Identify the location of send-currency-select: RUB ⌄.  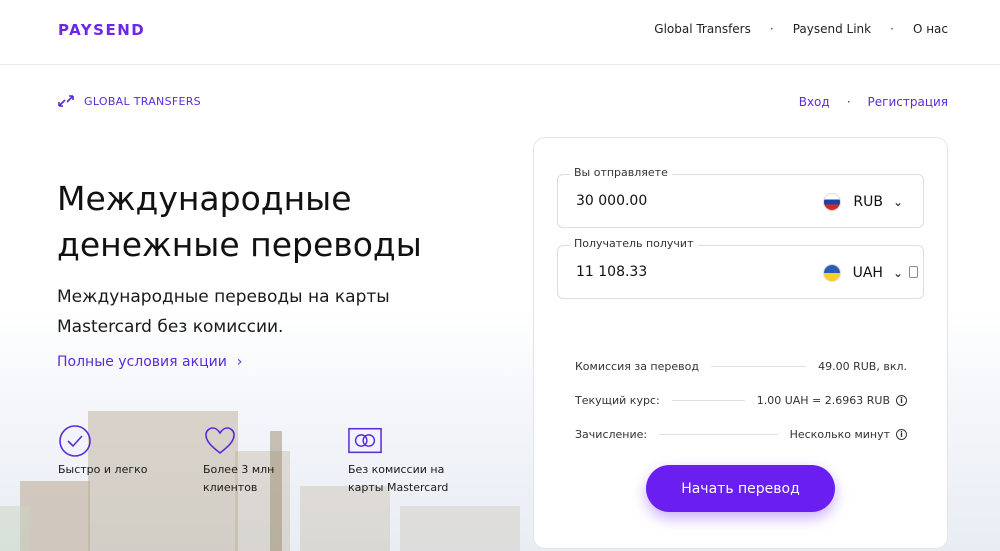
(863, 202).